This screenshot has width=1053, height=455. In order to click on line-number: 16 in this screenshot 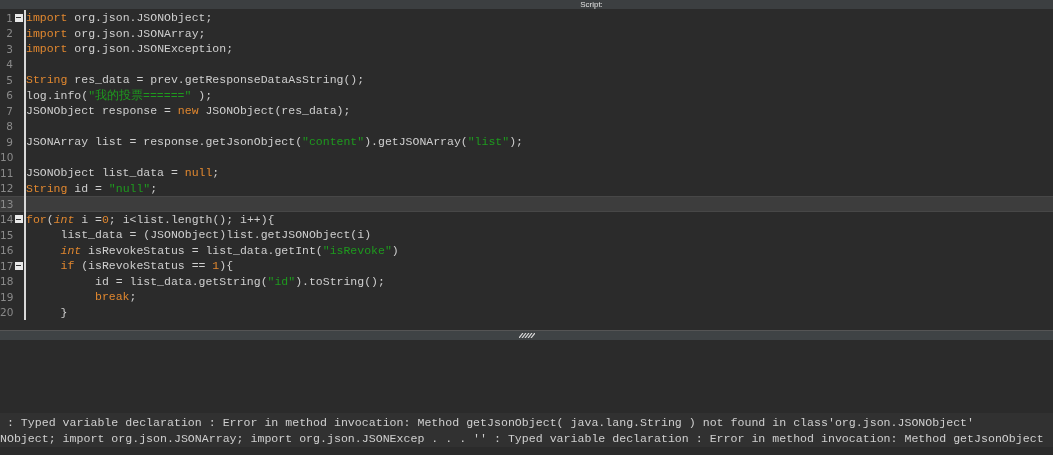, I will do `click(6, 250)`.